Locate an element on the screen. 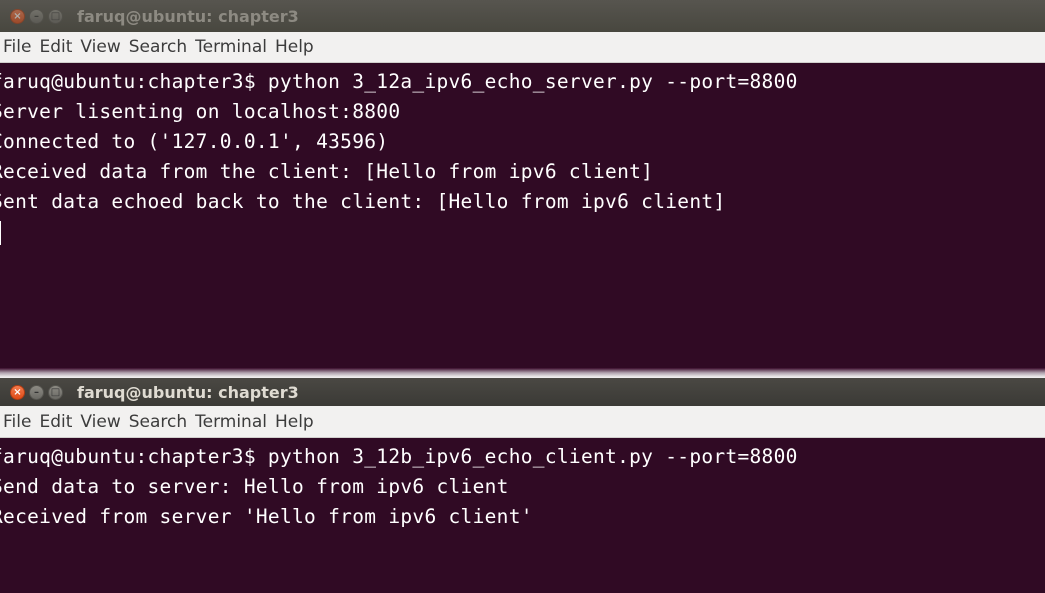 The width and height of the screenshot is (1045, 593). text-cursor is located at coordinates (0, 232).